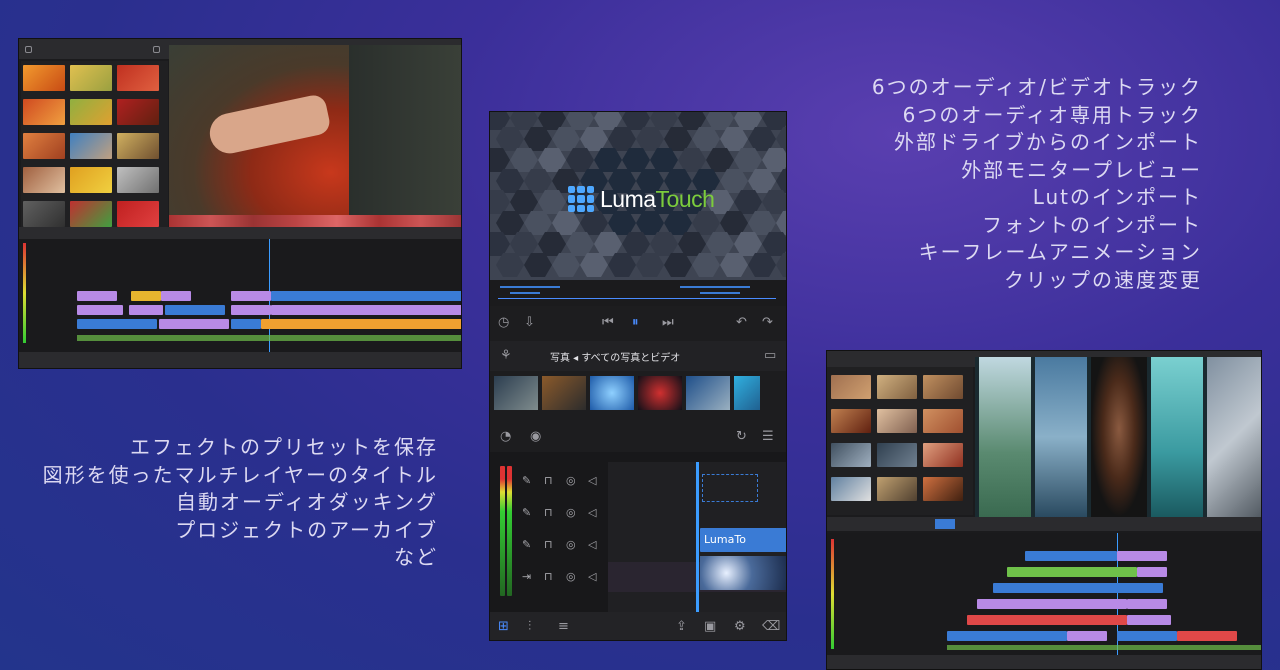 This screenshot has width=1280, height=670. What do you see at coordinates (635, 322) in the screenshot?
I see `play-icon: ⏸` at bounding box center [635, 322].